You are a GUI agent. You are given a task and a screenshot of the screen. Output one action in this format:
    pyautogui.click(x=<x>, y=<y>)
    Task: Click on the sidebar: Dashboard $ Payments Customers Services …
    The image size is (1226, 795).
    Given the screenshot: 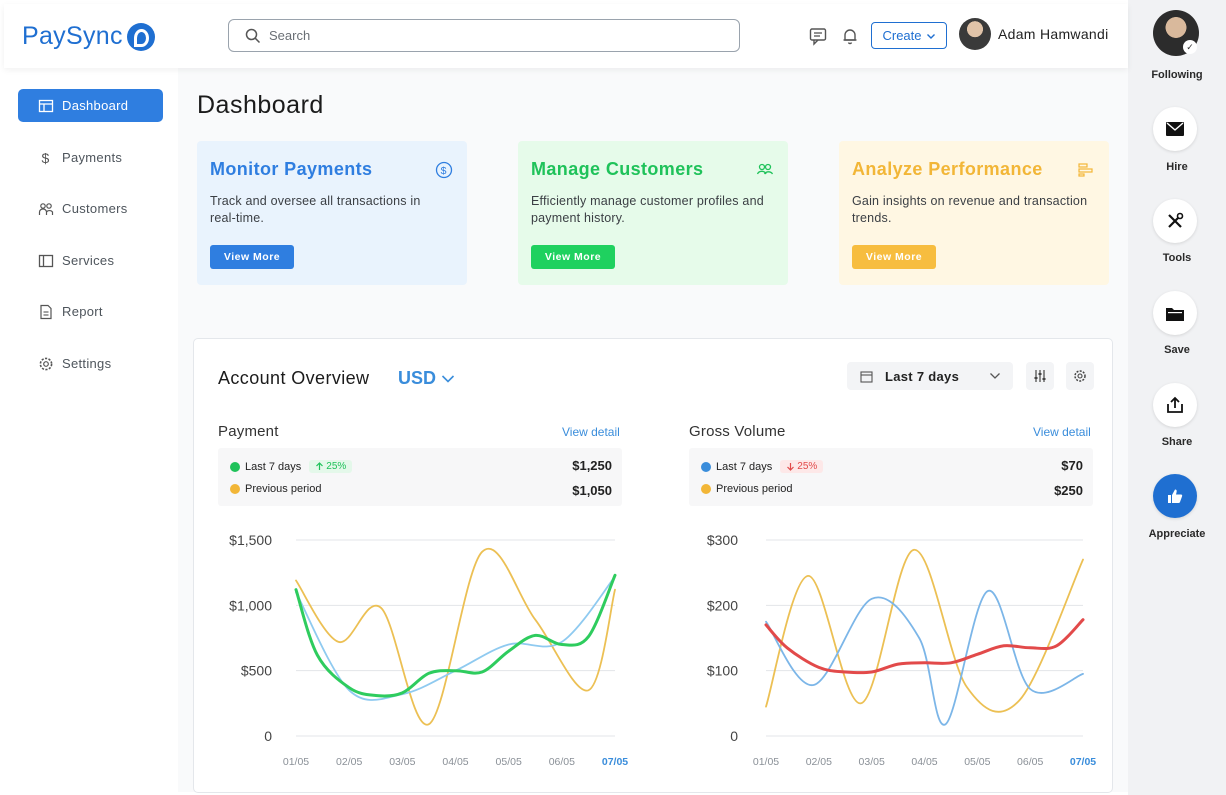 What is the action you would take?
    pyautogui.click(x=91, y=430)
    